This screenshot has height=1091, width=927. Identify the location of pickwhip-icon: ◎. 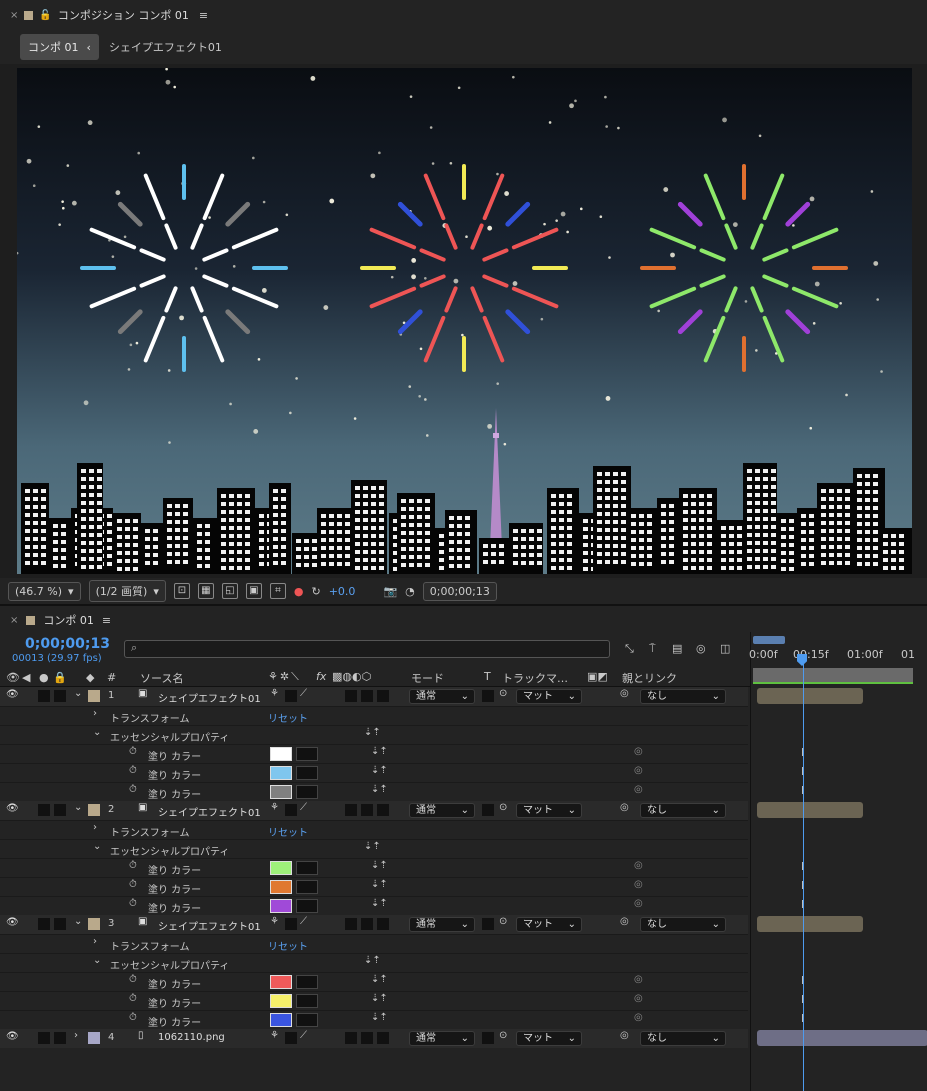
(624, 921).